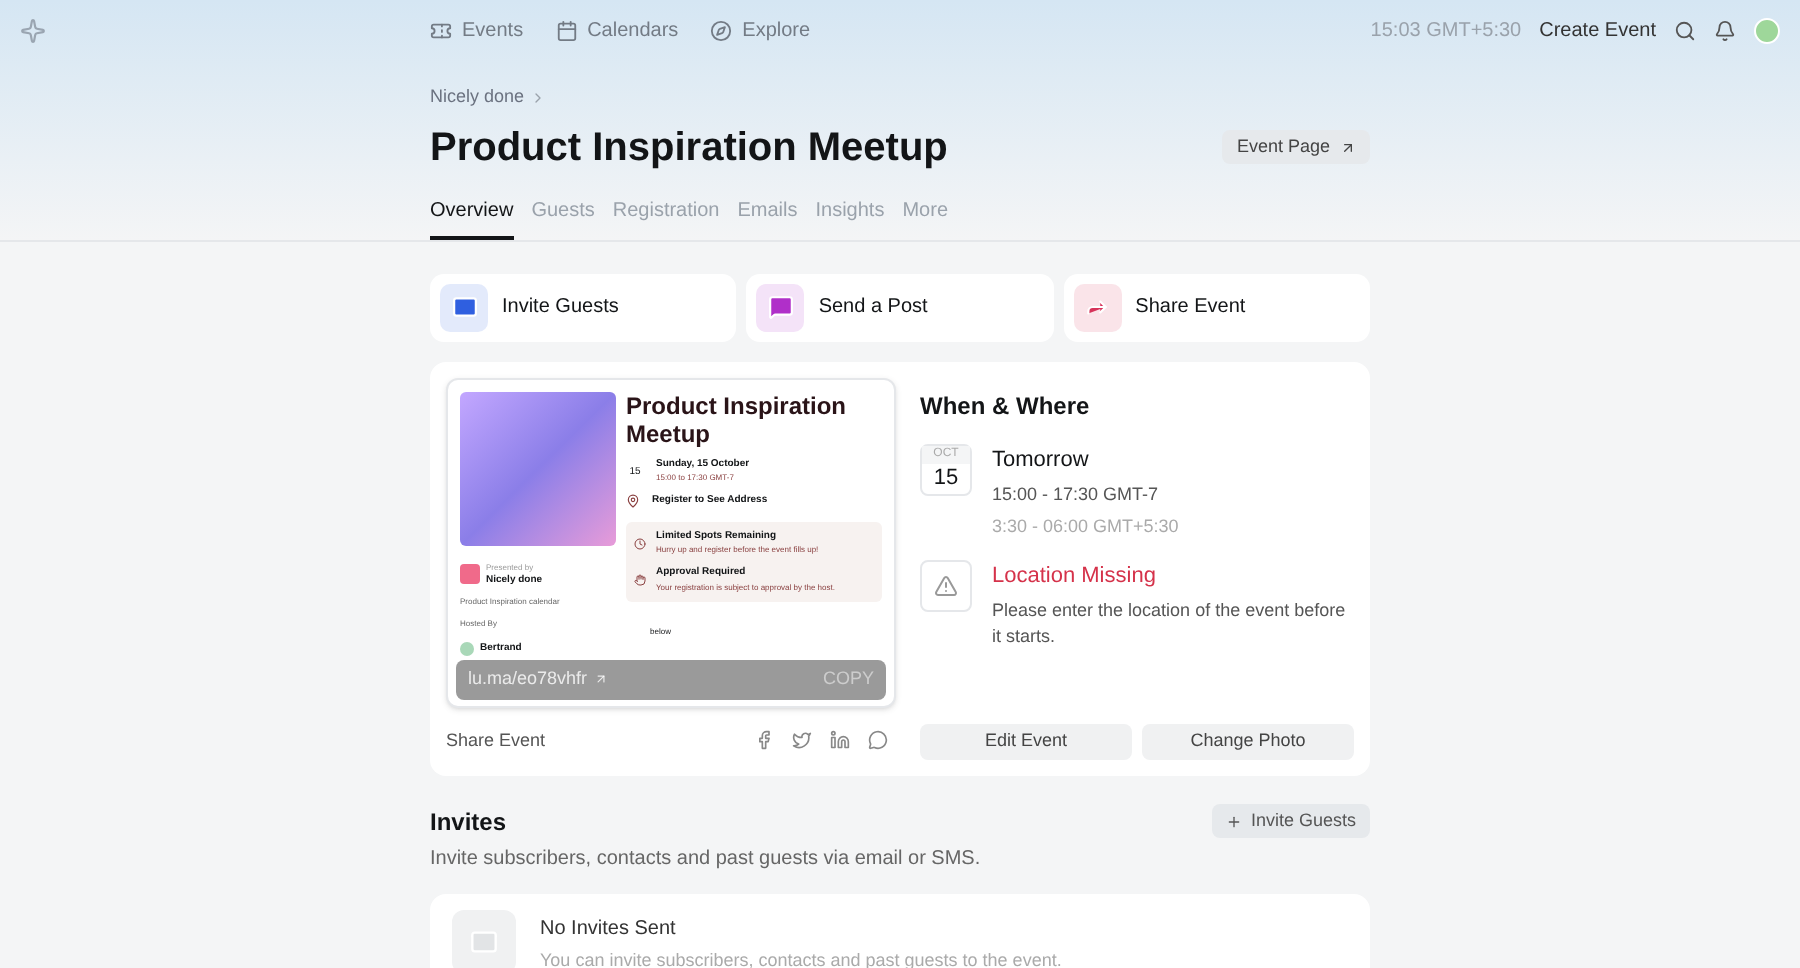 The image size is (1800, 968). Describe the element at coordinates (1685, 31) in the screenshot. I see `search-icon` at that location.